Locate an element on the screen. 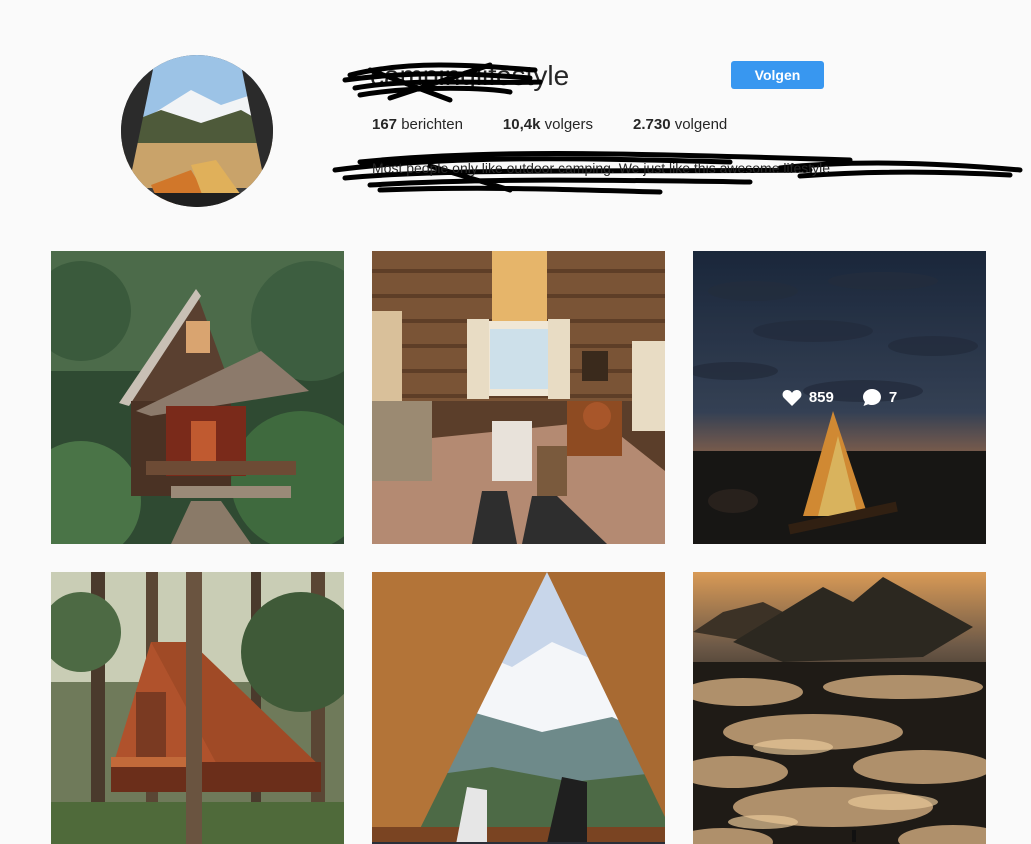  stat-following: 2.730 volgend is located at coordinates (680, 124).